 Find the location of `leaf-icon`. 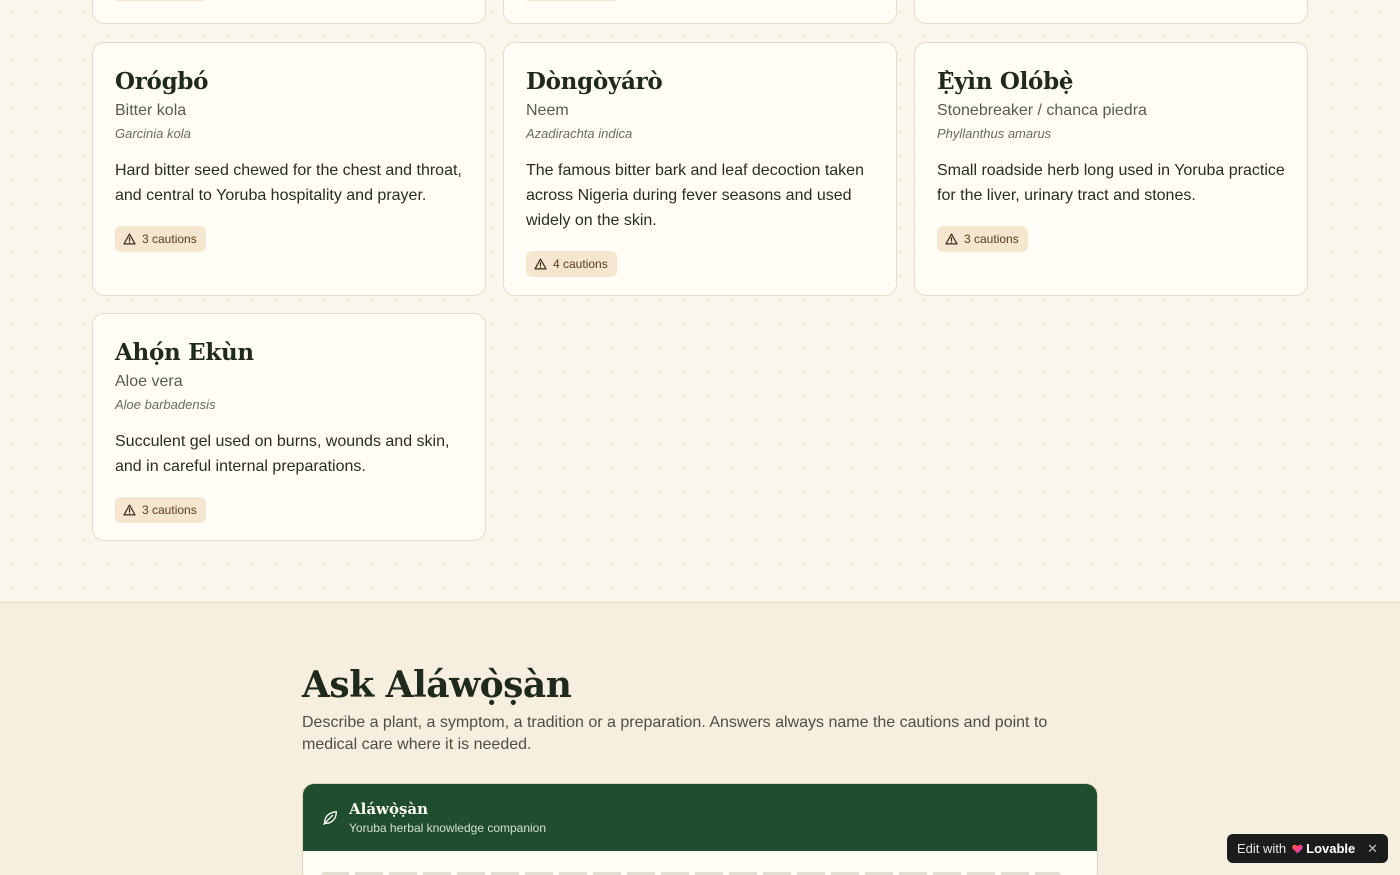

leaf-icon is located at coordinates (330, 817).